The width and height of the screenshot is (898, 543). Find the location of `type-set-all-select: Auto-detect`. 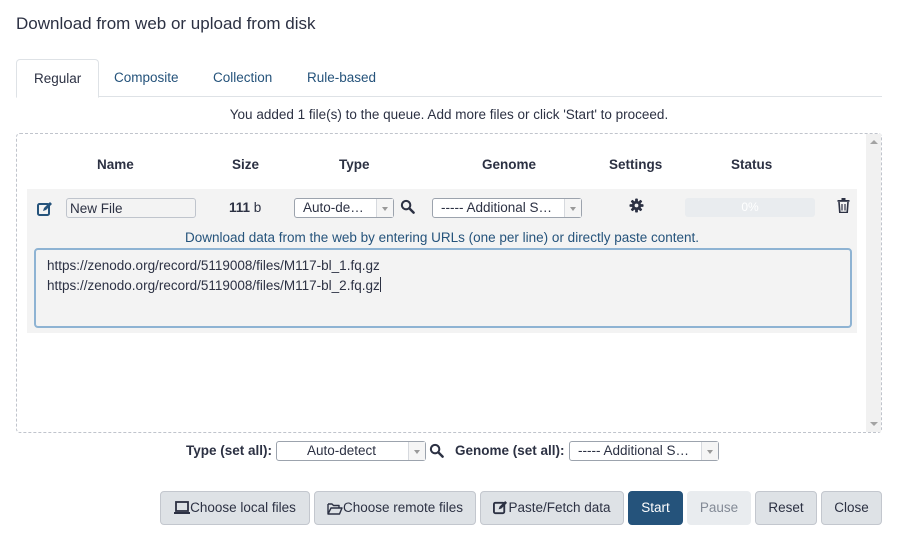

type-set-all-select: Auto-detect is located at coordinates (351, 451).